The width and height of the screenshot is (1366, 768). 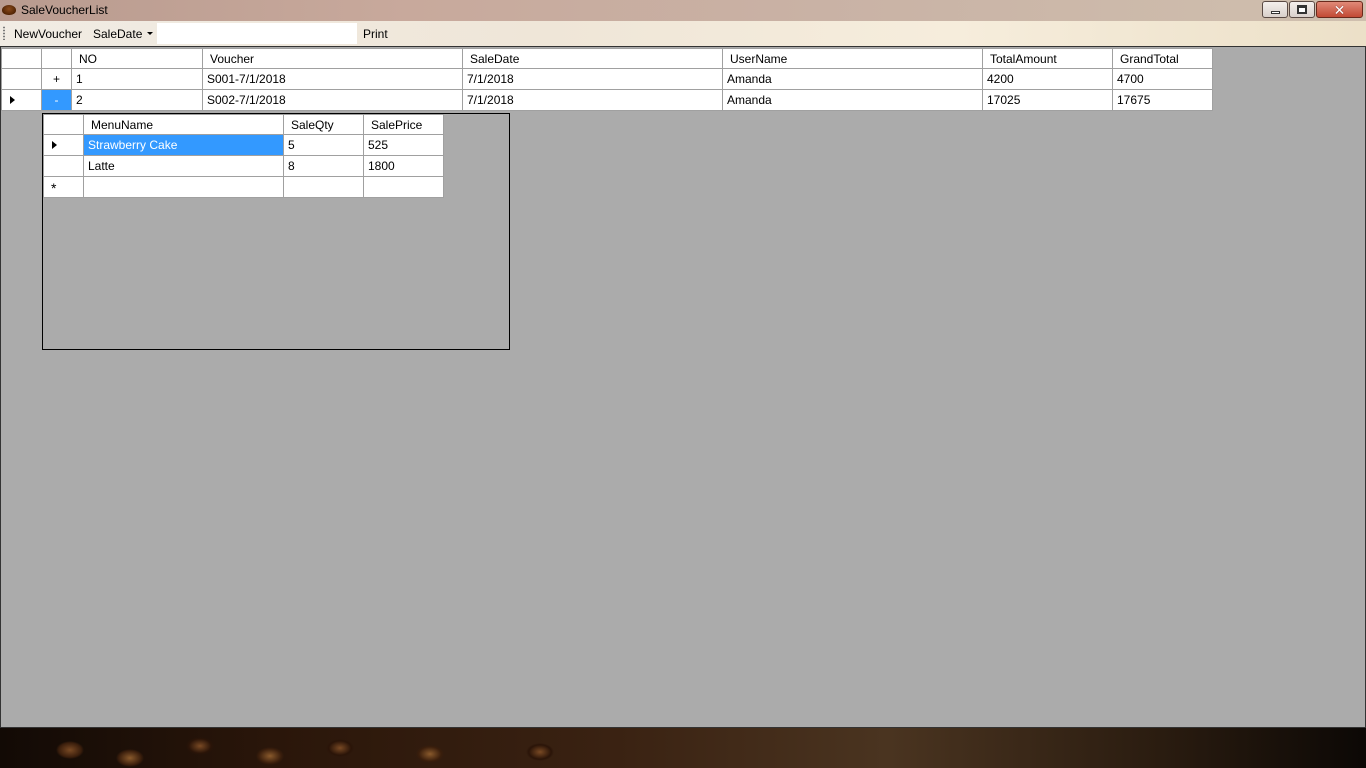 I want to click on coffee-cake-icon, so click(x=9, y=10).